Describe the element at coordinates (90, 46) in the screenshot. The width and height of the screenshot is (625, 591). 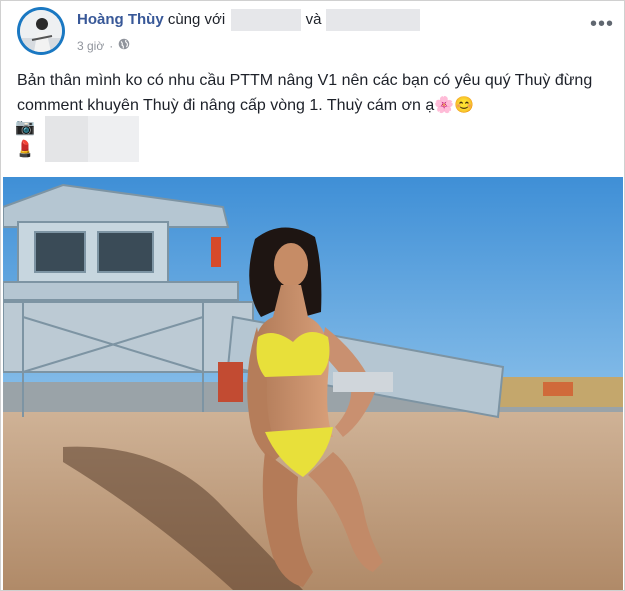
I see `post-time: 3 giờ` at that location.